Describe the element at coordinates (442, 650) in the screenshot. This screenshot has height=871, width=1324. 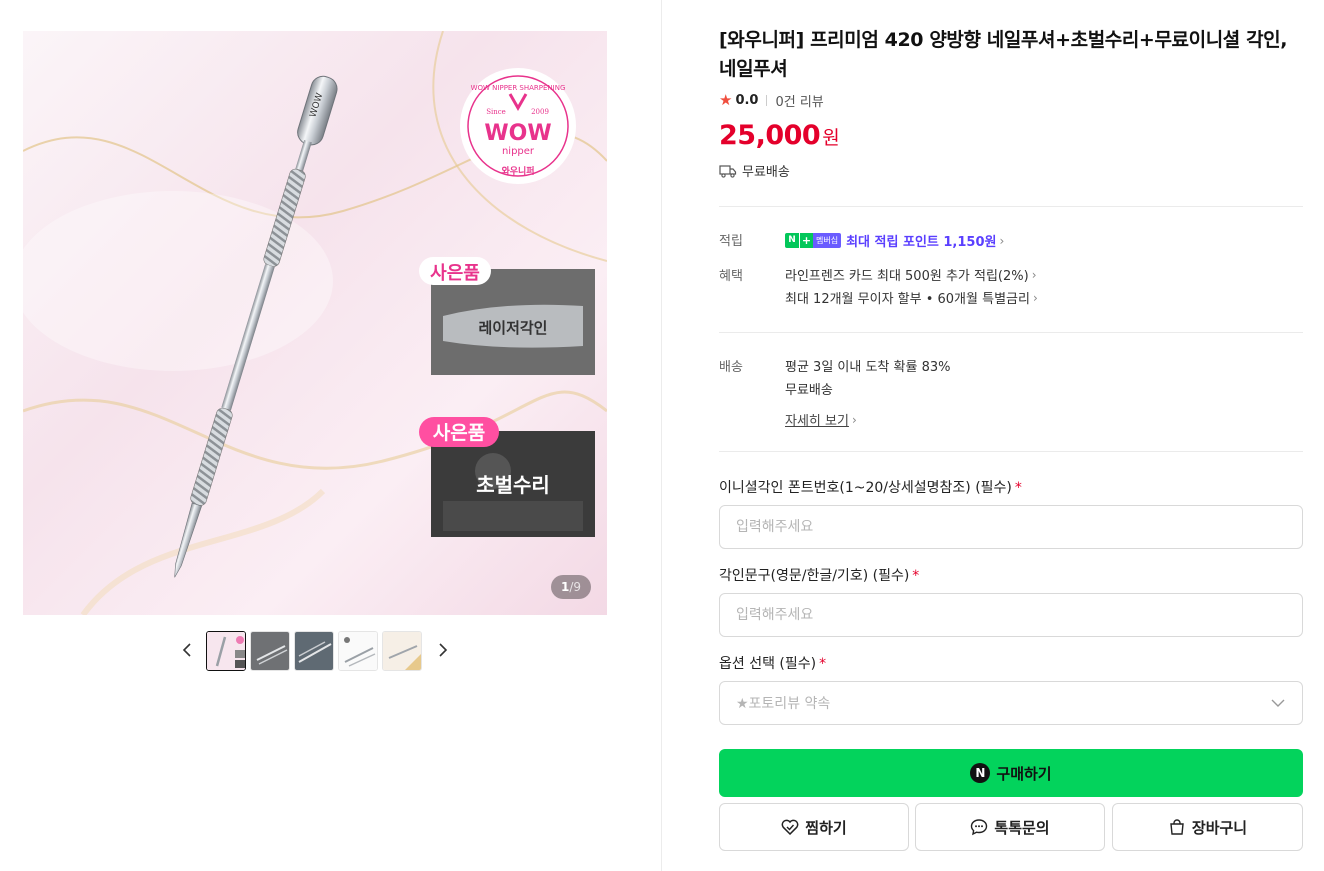
I see `chevron-right-icon` at that location.